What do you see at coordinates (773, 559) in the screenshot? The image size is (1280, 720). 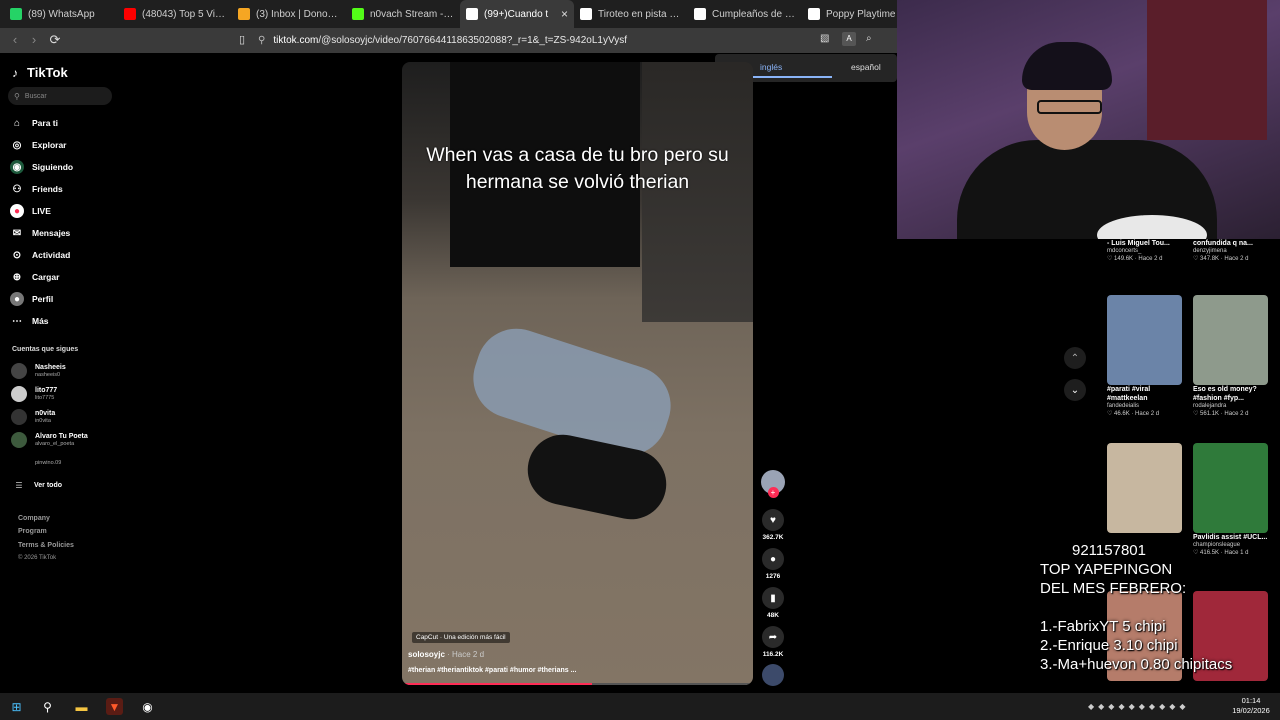 I see `comment-icon: ●` at bounding box center [773, 559].